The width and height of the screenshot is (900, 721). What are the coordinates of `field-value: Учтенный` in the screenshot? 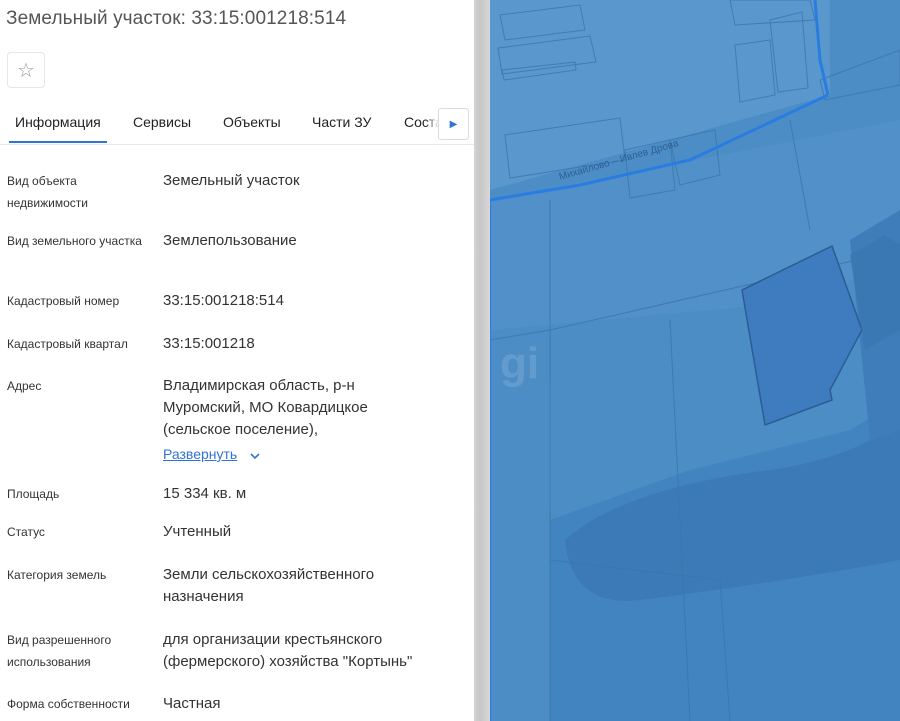 It's located at (197, 531).